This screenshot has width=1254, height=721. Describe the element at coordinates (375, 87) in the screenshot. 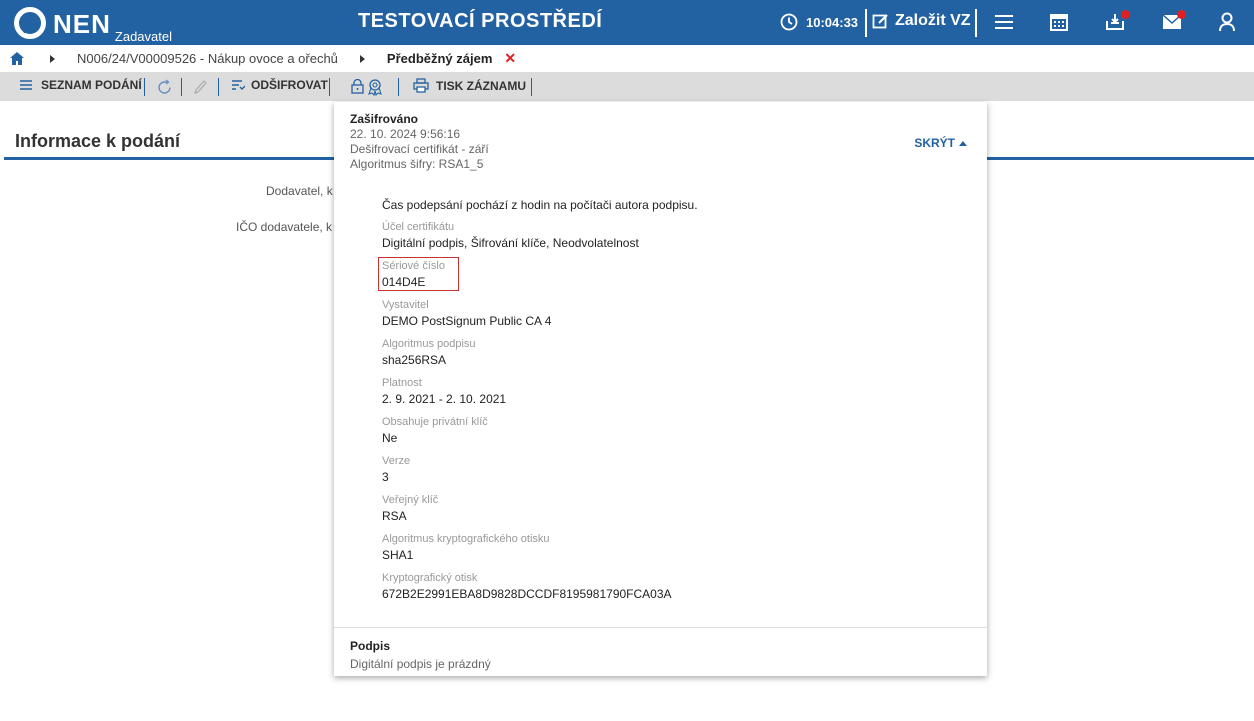

I see `certificate-icon` at that location.